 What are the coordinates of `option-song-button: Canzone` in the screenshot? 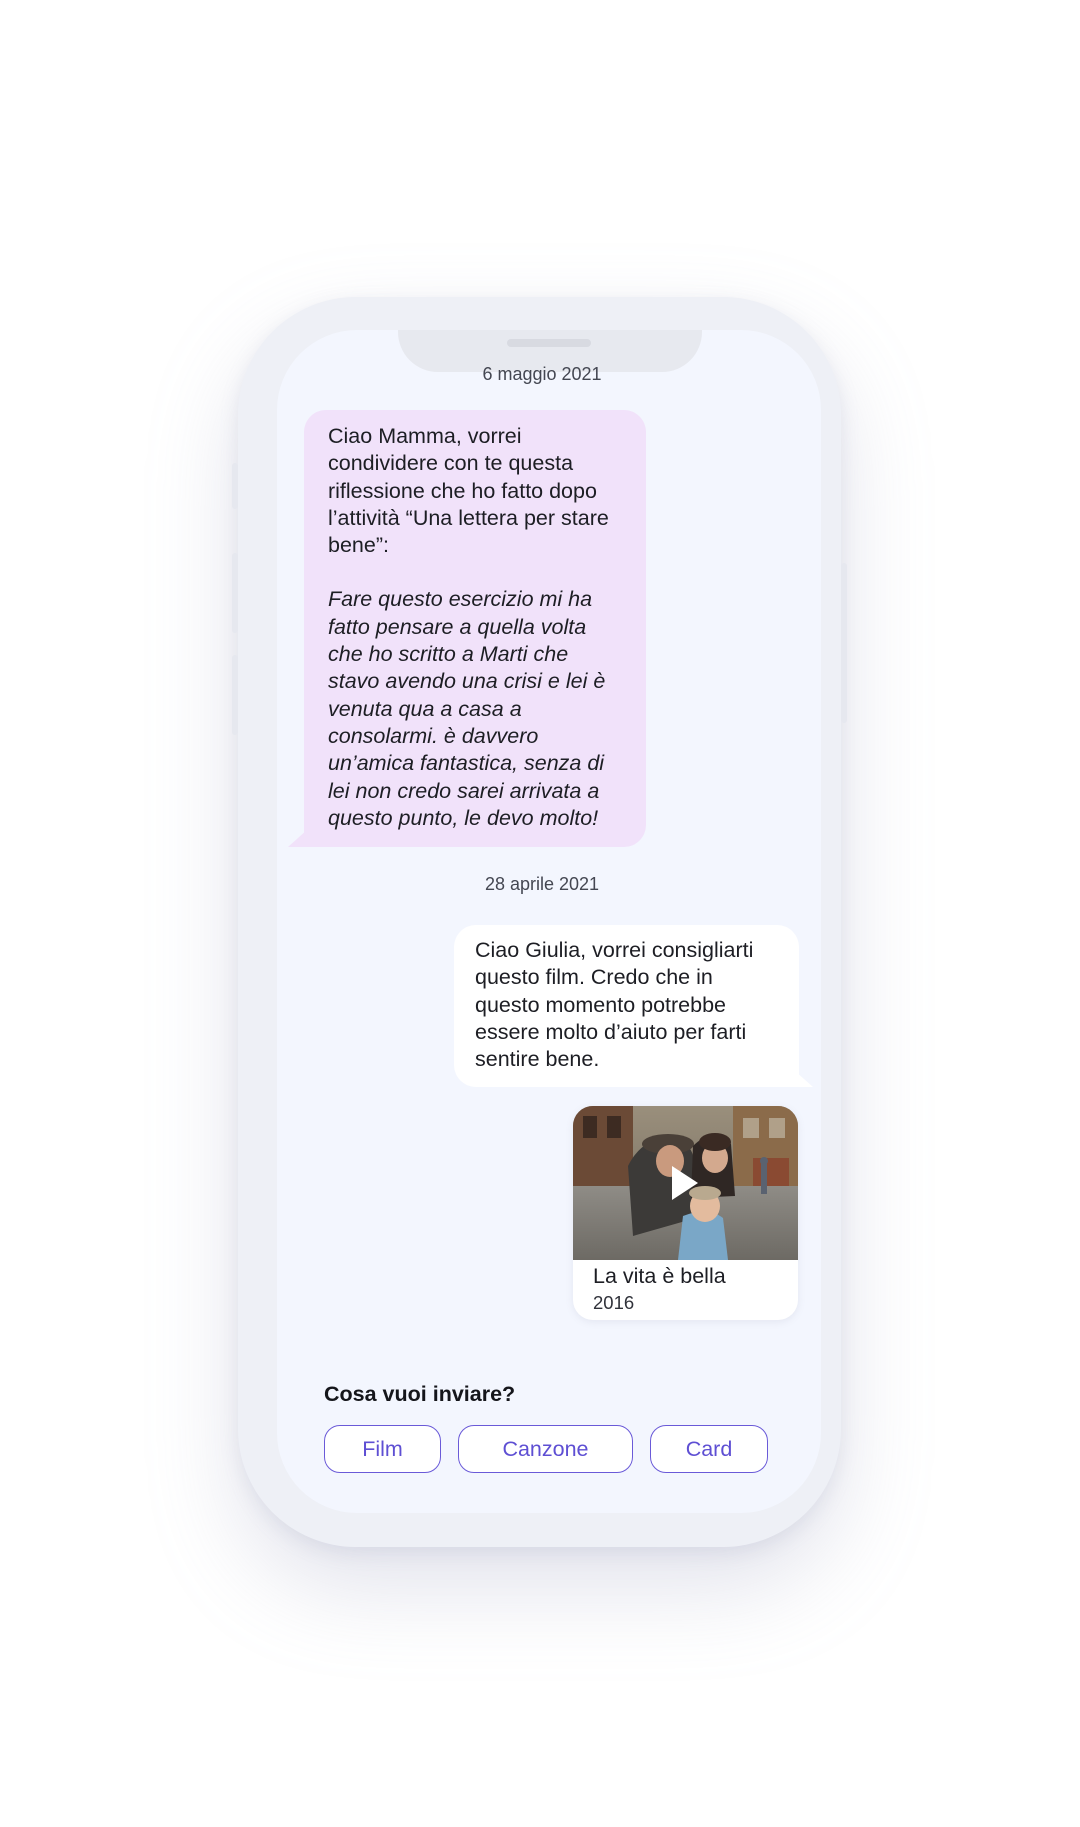 It's located at (545, 1449).